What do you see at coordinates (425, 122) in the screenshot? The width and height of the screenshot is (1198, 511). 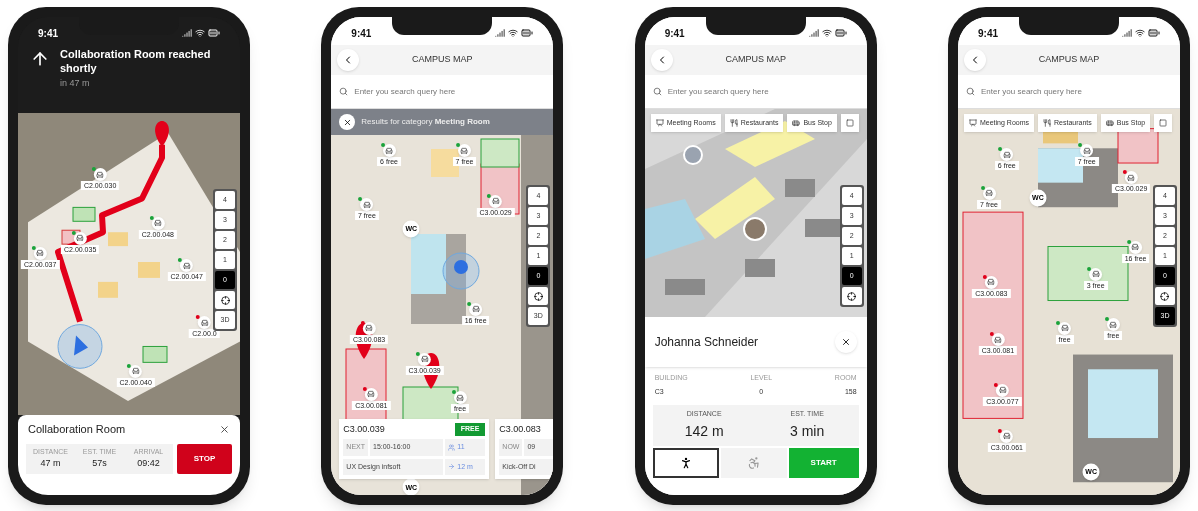 I see `results-text: Results for category Meeting Room` at bounding box center [425, 122].